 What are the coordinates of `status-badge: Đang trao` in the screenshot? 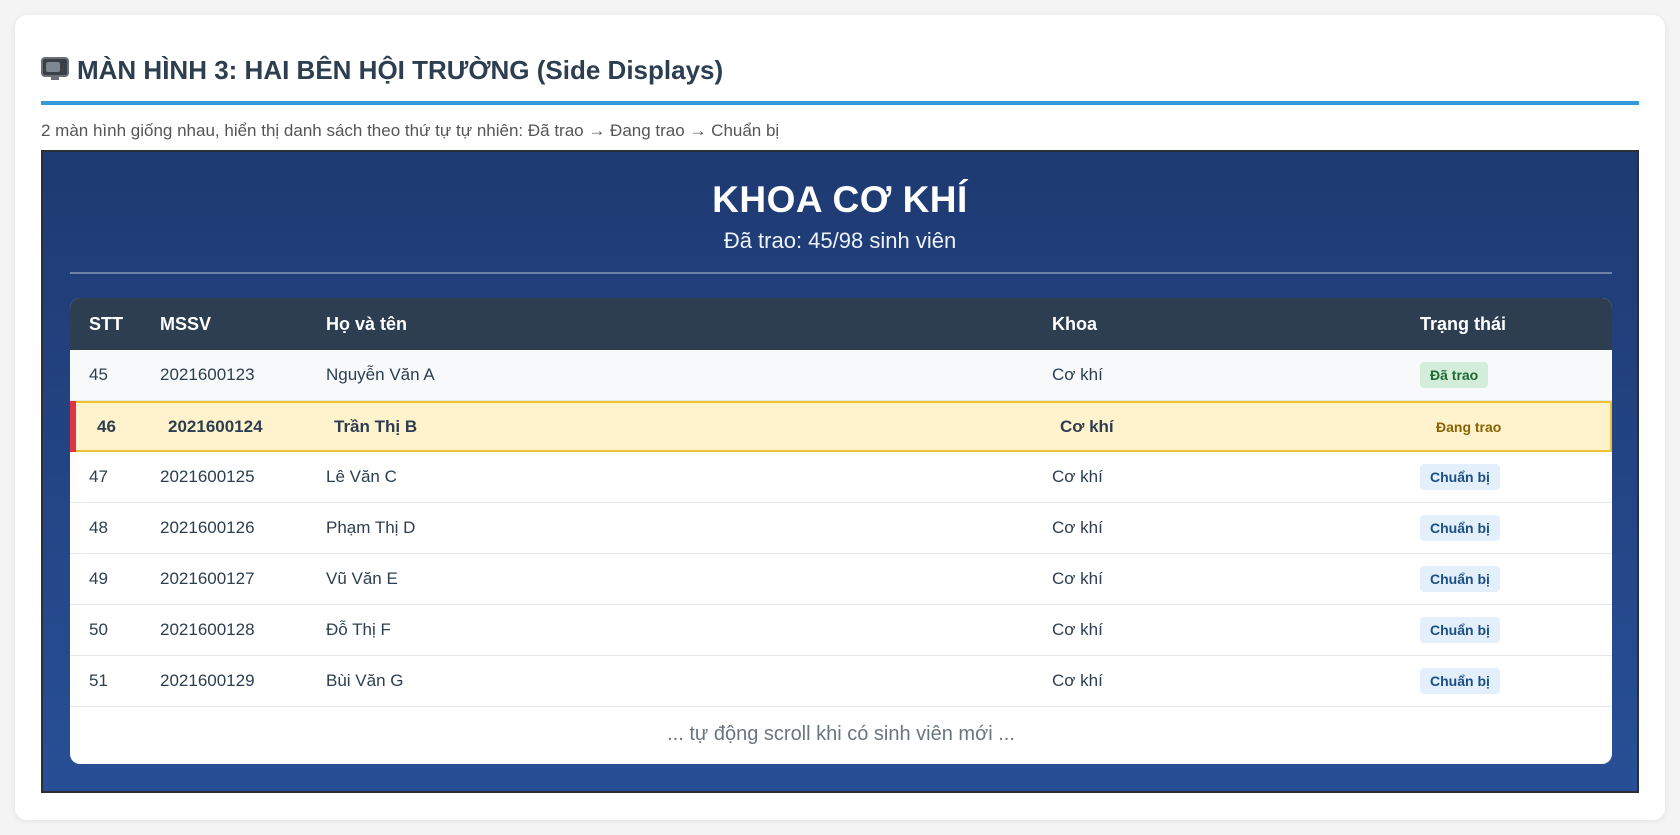 It's located at (1469, 426).